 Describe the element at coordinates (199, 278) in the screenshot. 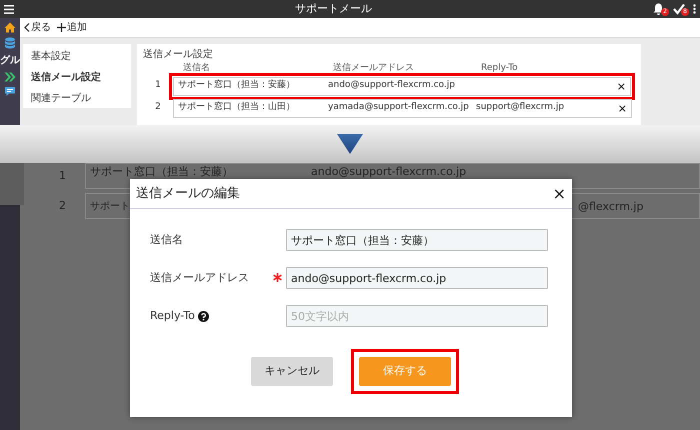

I see `field-label: 送信メールアドレス` at that location.